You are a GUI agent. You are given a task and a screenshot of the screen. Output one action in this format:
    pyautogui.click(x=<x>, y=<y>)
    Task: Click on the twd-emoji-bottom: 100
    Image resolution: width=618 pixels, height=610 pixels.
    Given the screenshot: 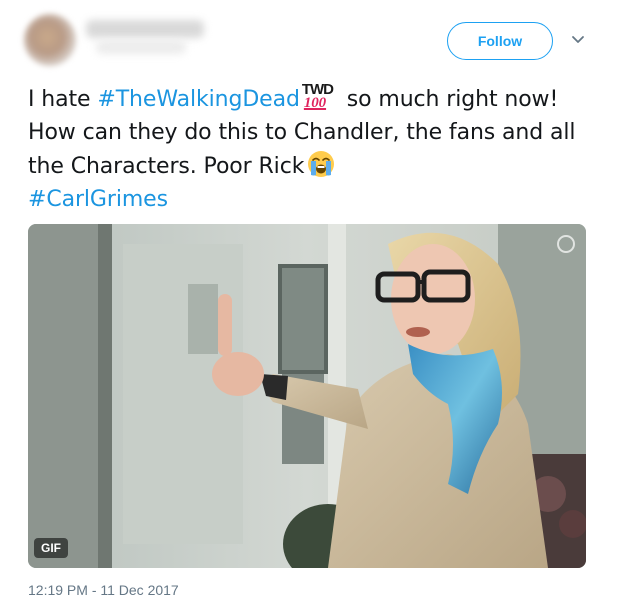 What is the action you would take?
    pyautogui.click(x=315, y=103)
    